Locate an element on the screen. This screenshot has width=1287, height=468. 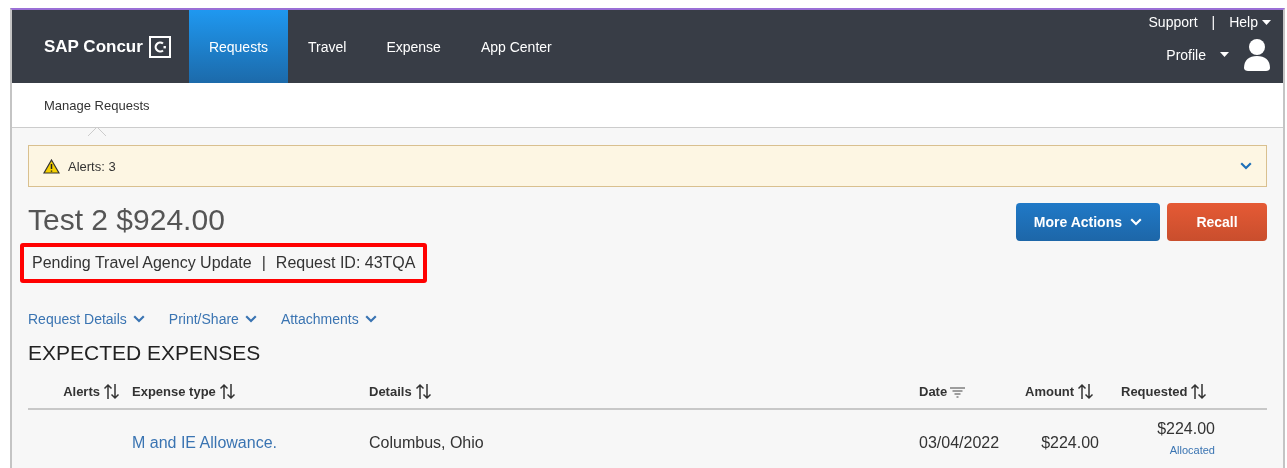
nav-tab: Requests is located at coordinates (238, 46).